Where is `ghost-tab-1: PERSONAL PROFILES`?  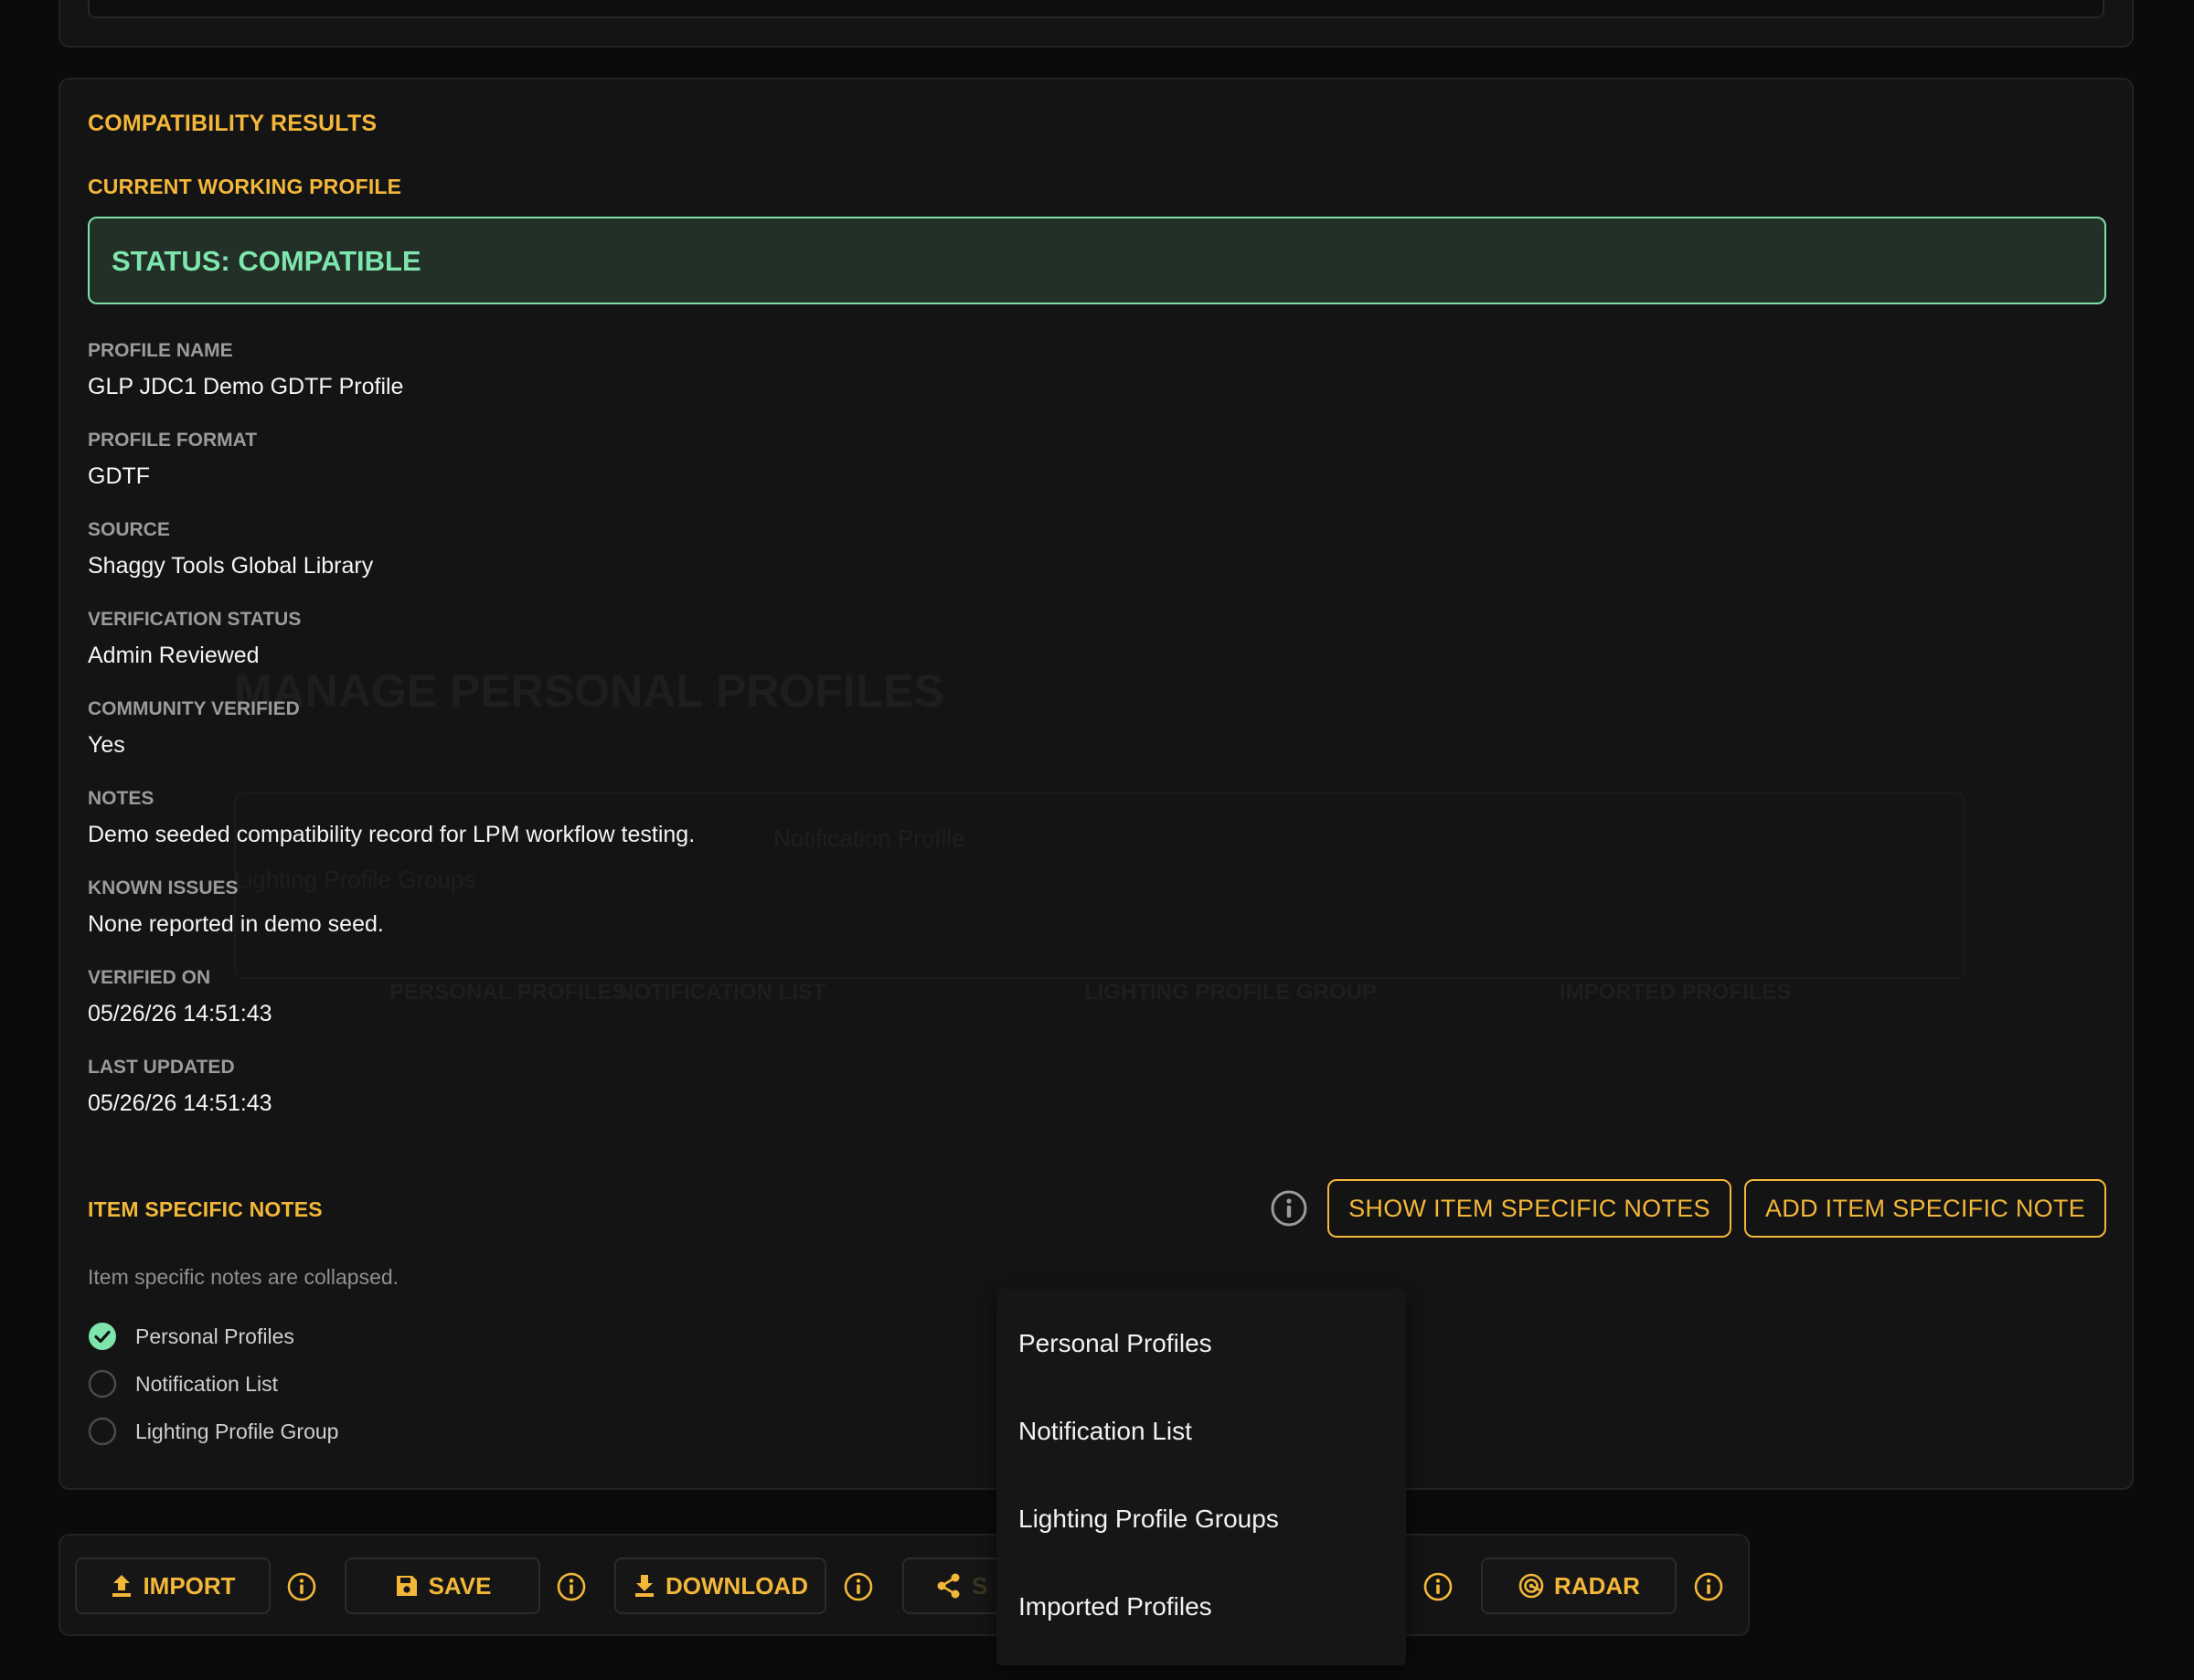 ghost-tab-1: PERSONAL PROFILES is located at coordinates (508, 992).